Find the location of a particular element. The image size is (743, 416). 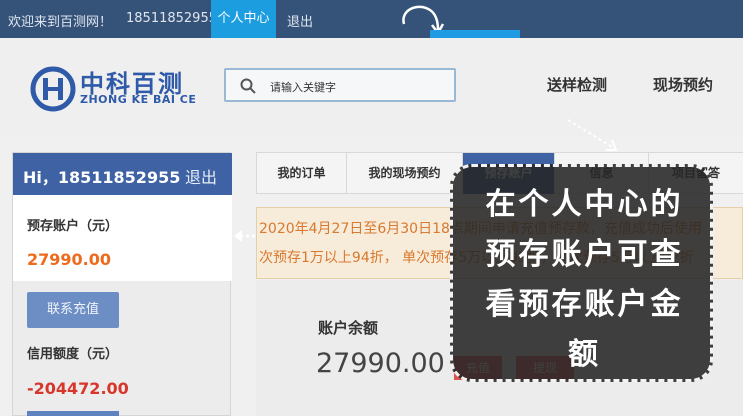

prepay-account-value: 27990.00 is located at coordinates (69, 259).